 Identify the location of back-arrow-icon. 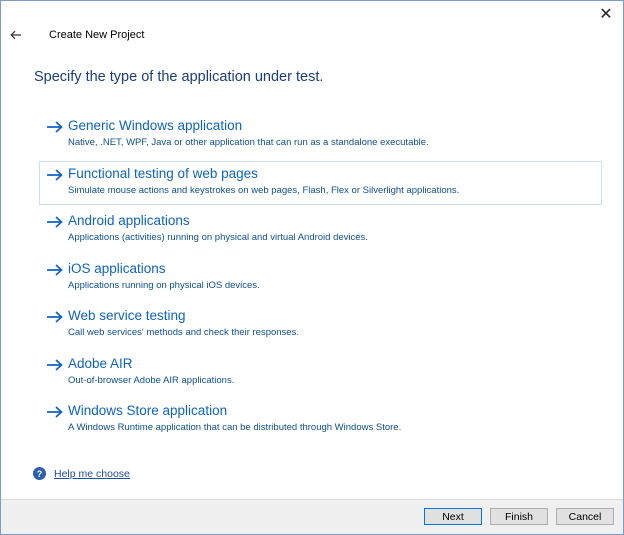
(15, 35).